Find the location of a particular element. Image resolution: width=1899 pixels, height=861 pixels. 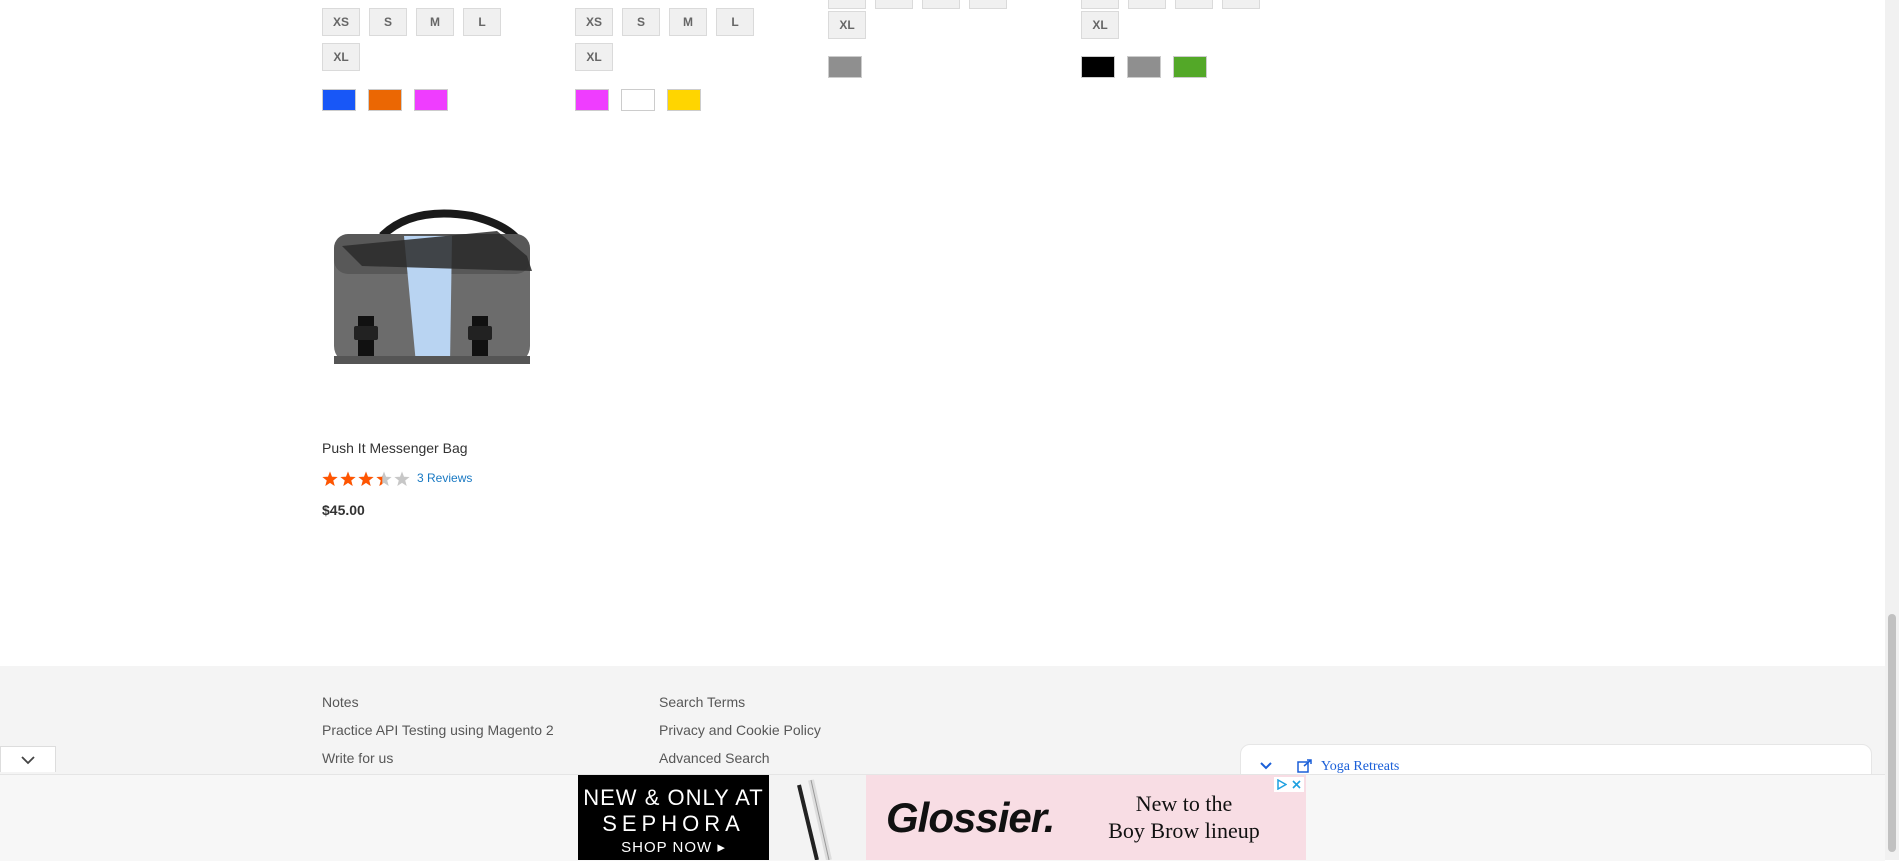

color-swatch-blue is located at coordinates (339, 100).